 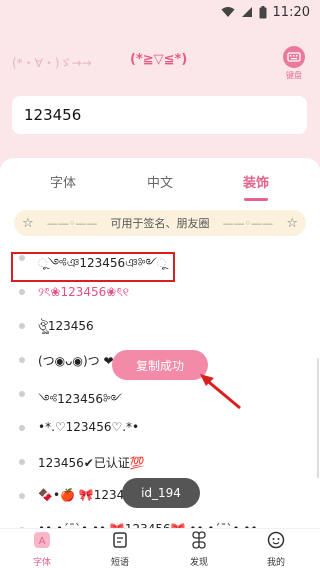 I want to click on list-item-text: 123456✔已认证💯, so click(x=91, y=463).